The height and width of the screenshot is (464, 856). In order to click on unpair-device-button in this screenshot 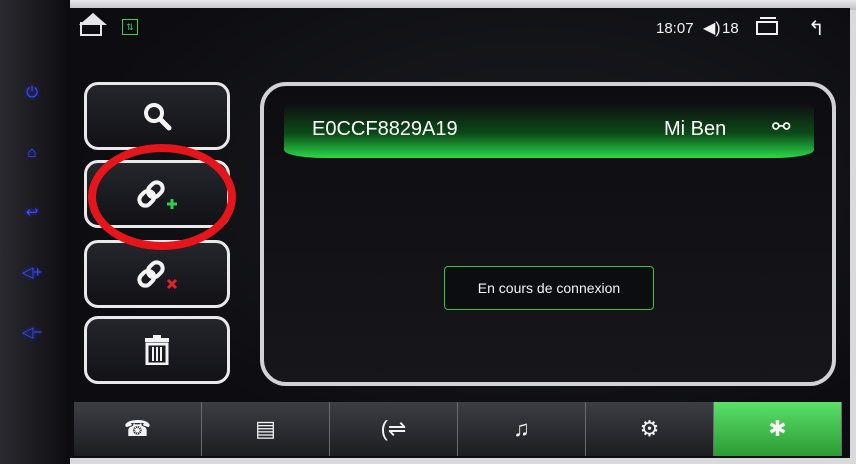, I will do `click(157, 274)`.